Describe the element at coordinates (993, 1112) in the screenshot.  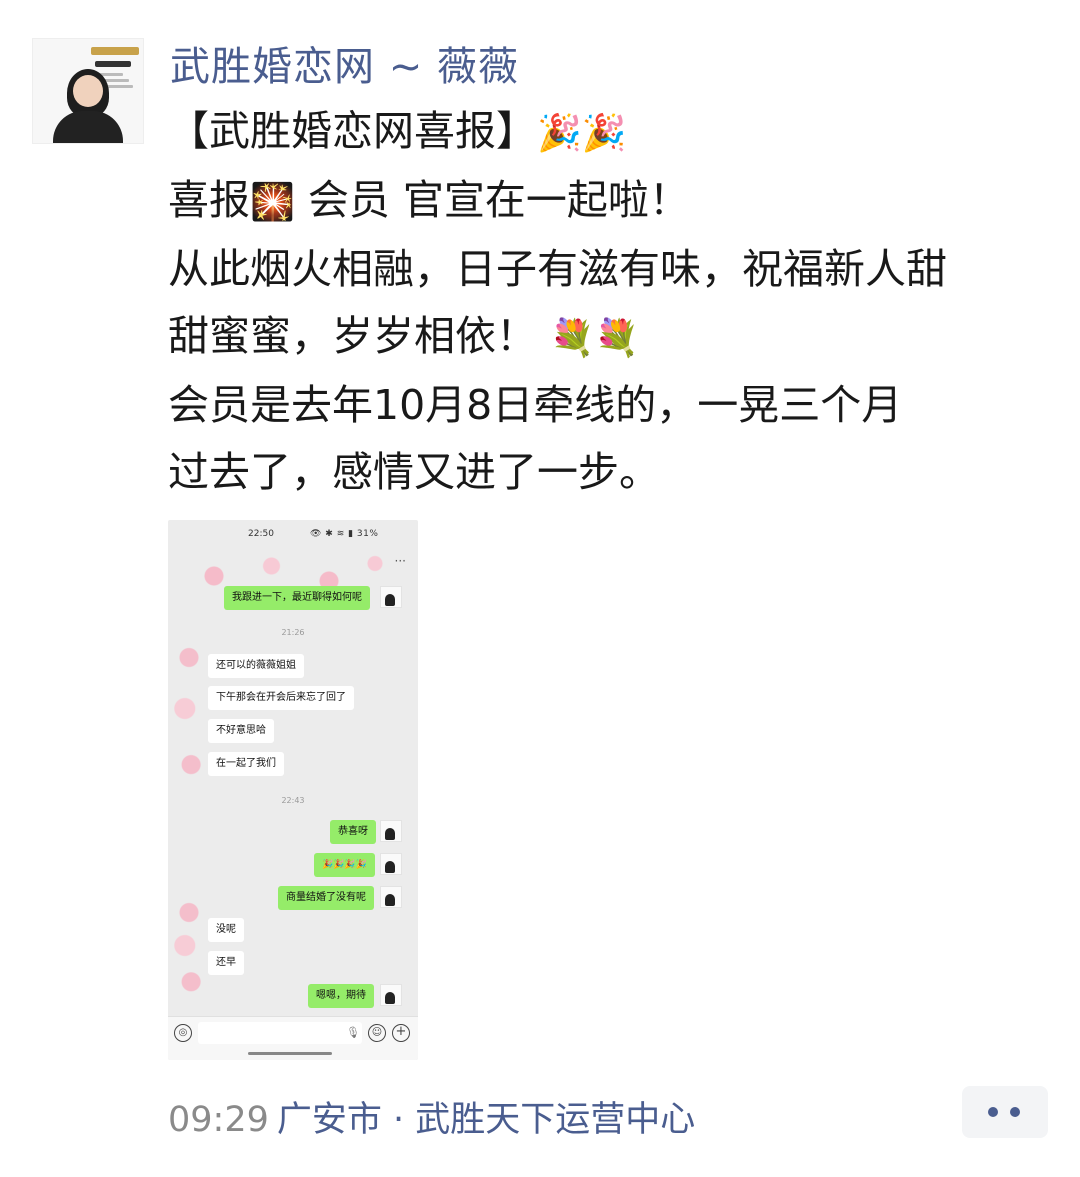
I see `more-dots-icon` at that location.